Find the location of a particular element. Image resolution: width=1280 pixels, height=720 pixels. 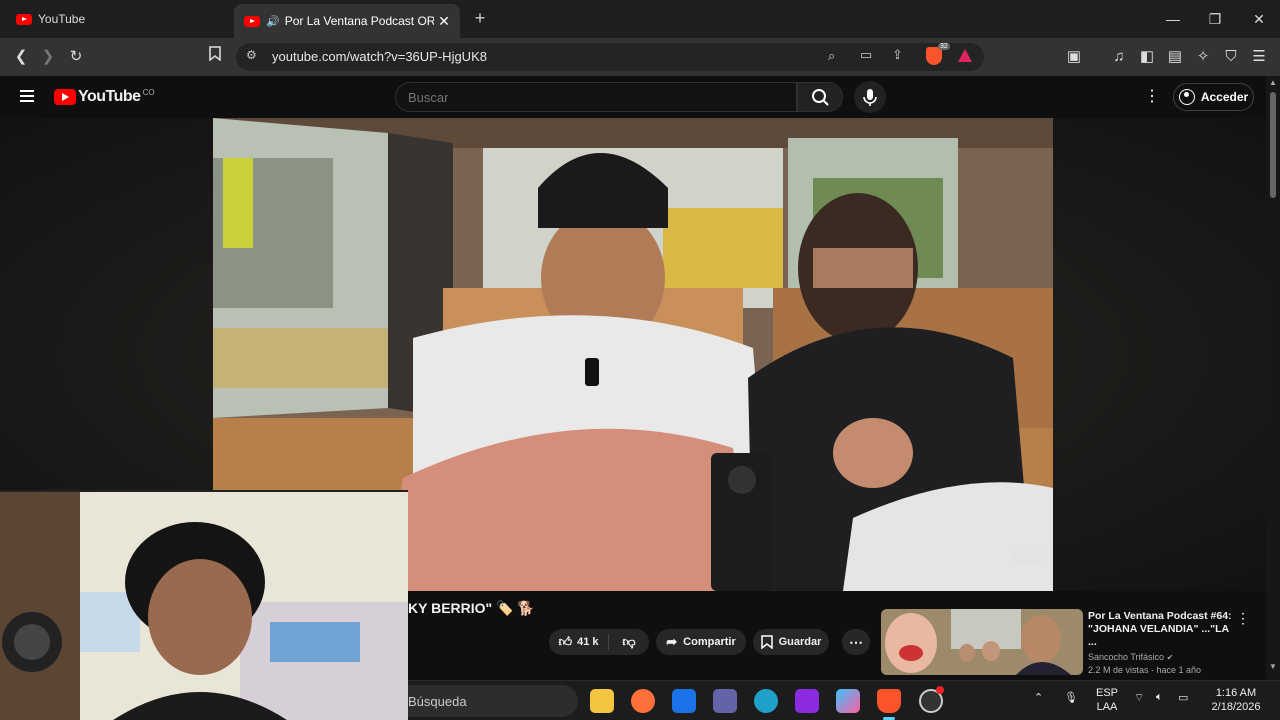

youtube-logo: YouTube CO is located at coordinates (104, 97).